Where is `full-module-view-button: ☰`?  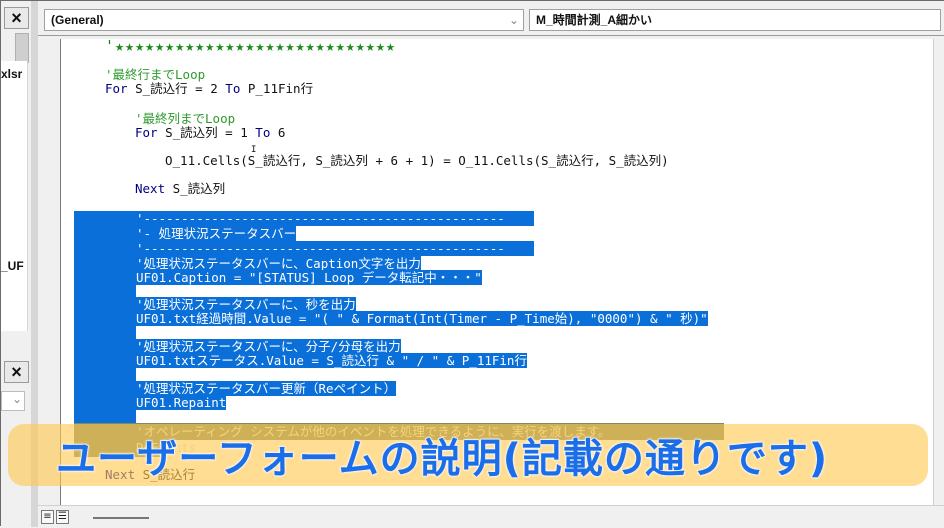
full-module-view-button: ☰ is located at coordinates (62, 517).